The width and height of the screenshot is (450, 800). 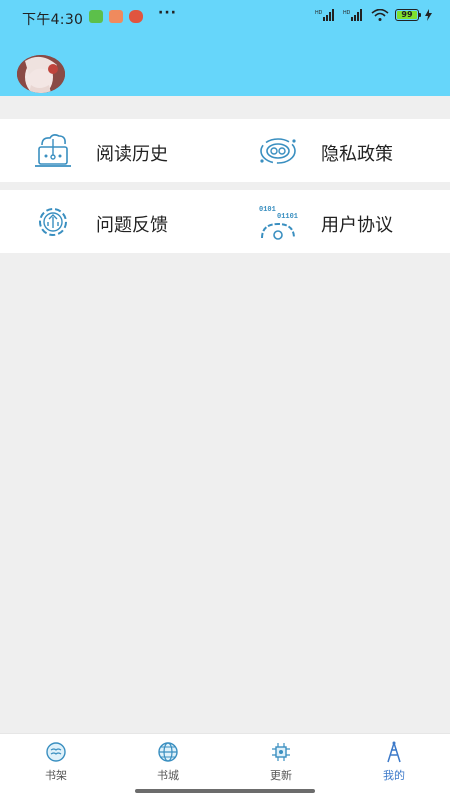 I want to click on notification-icons, so click(x=116, y=16).